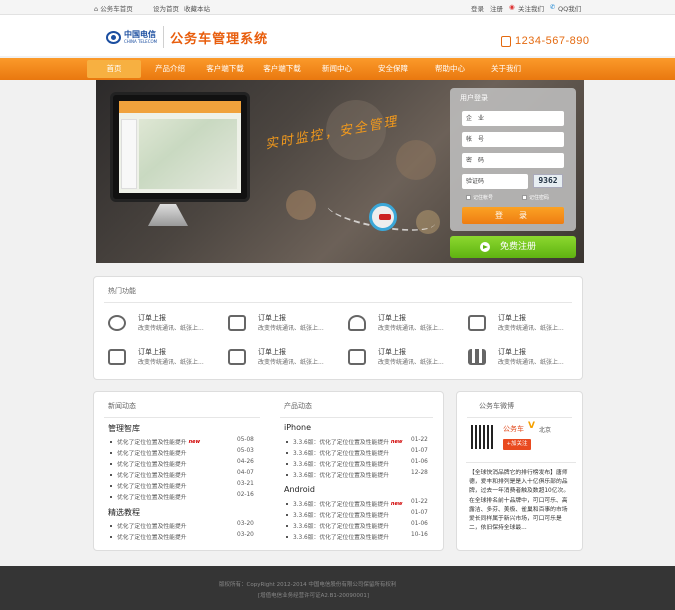 This screenshot has width=675, height=610. Describe the element at coordinates (477, 323) in the screenshot. I see `map-icon` at that location.